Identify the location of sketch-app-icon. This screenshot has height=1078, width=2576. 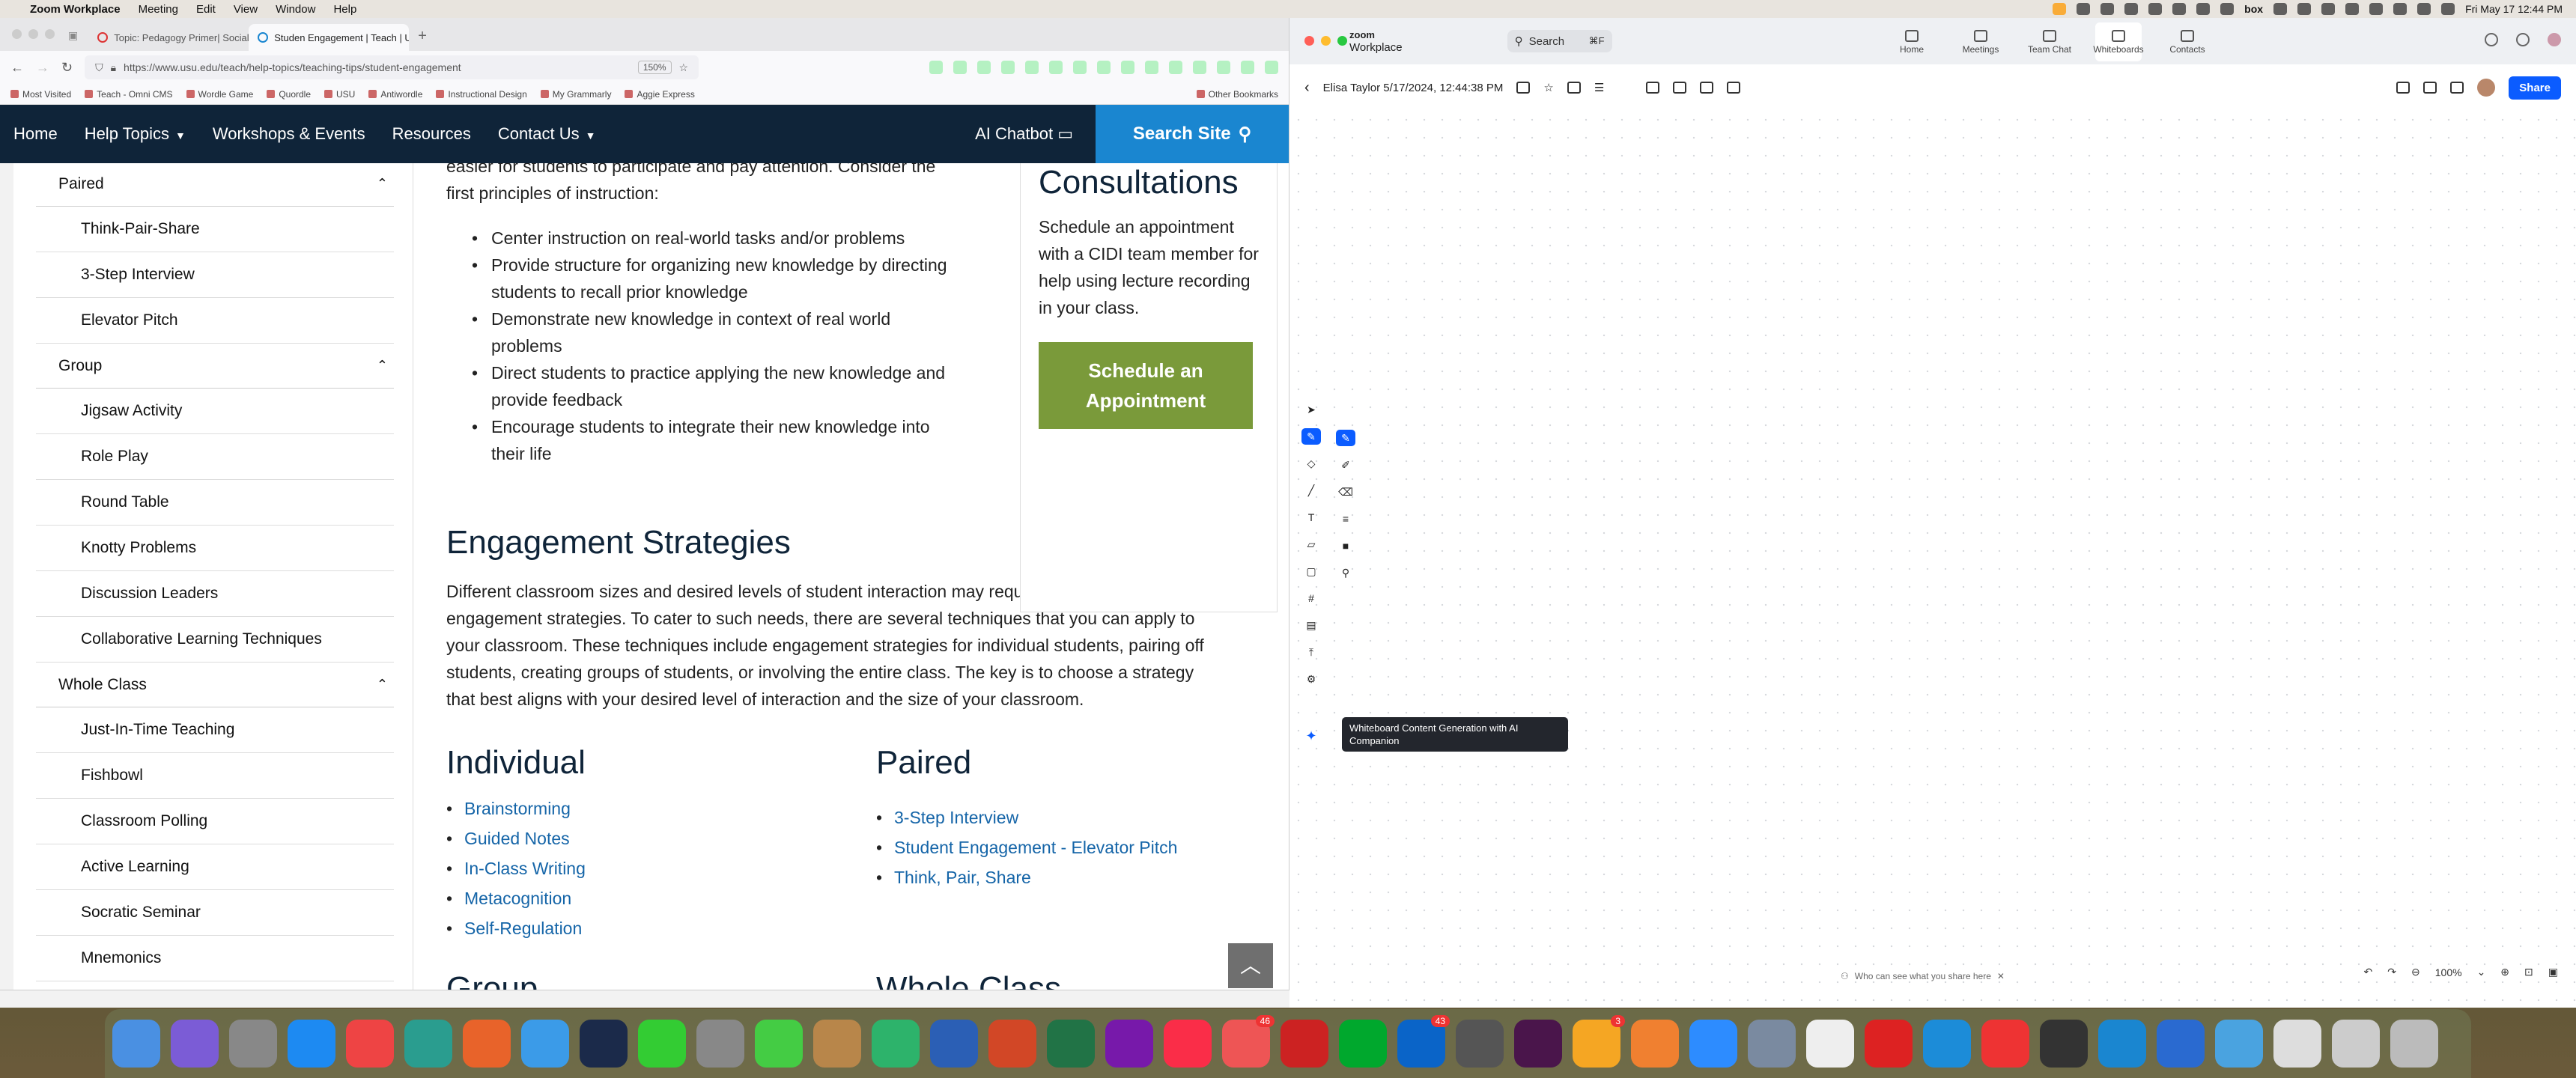
(1947, 1044).